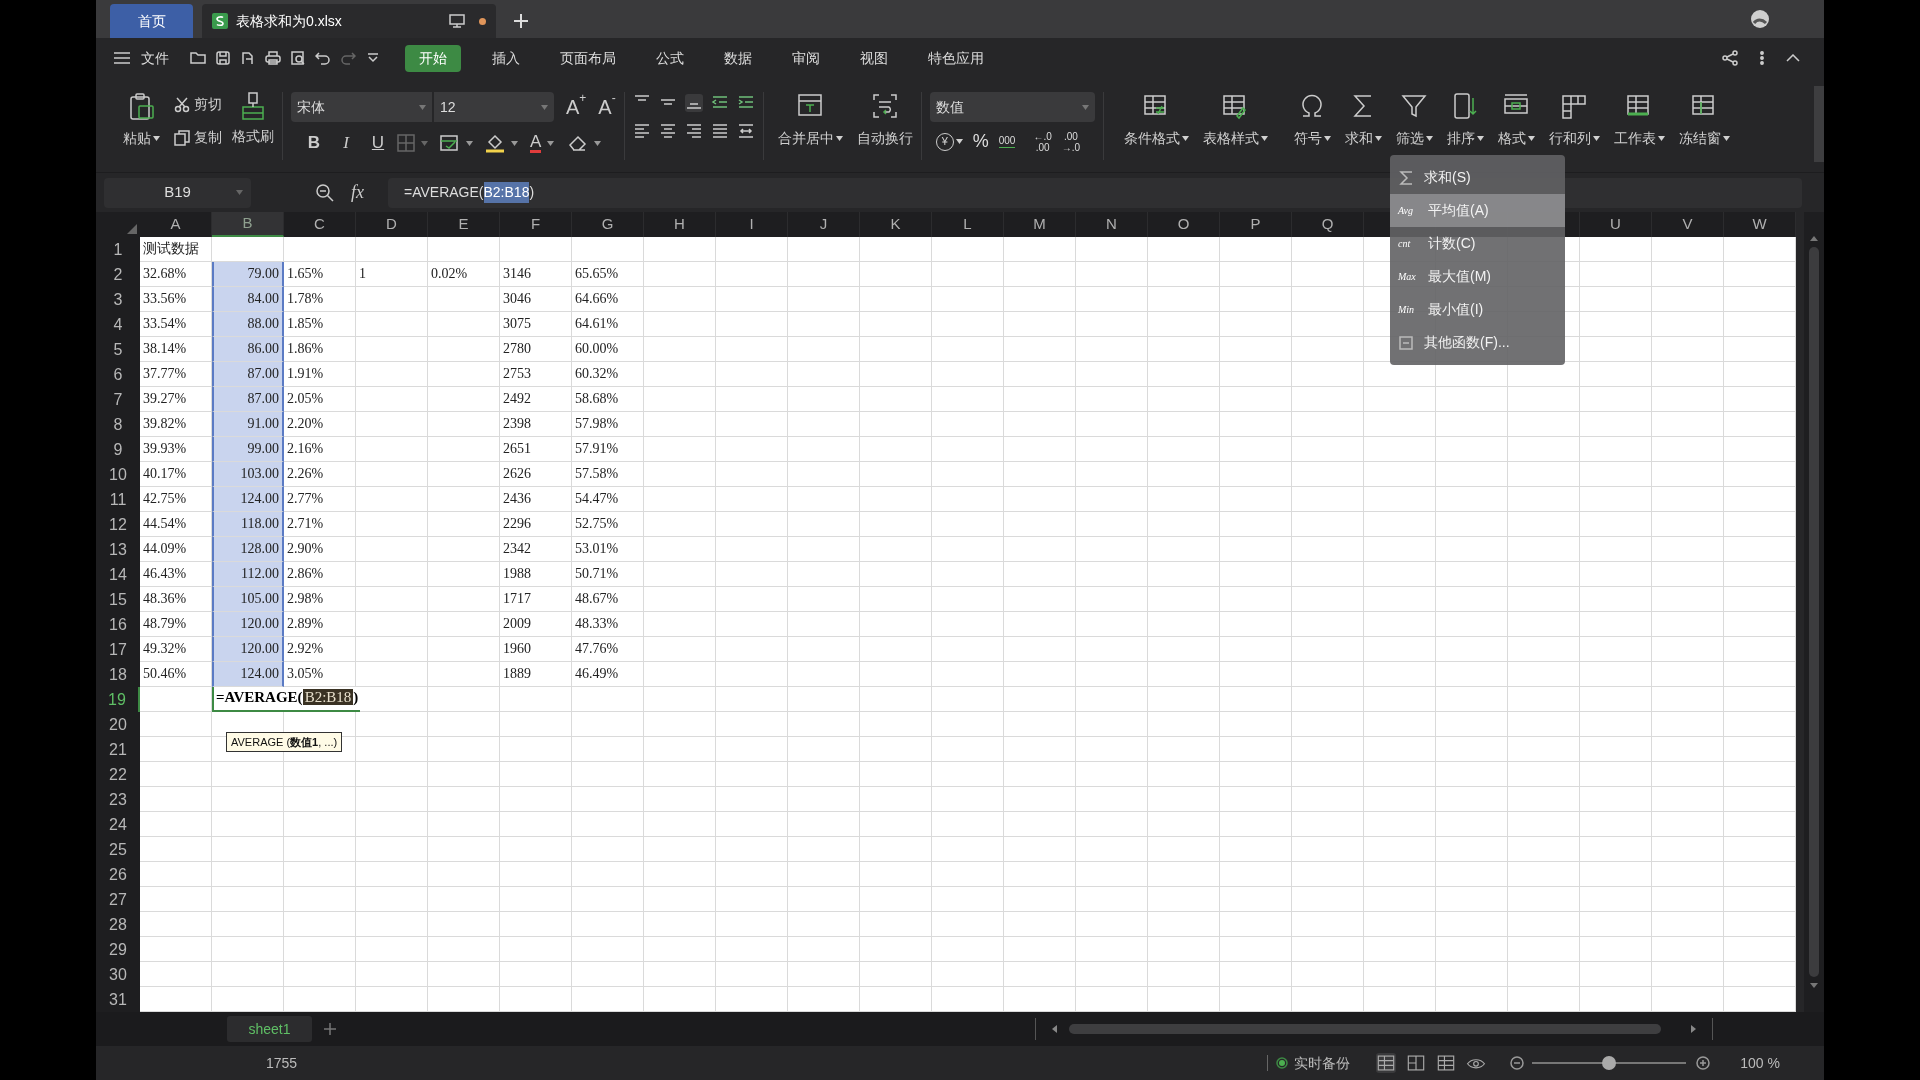 The height and width of the screenshot is (1080, 1920). I want to click on backup-button: 实时备份, so click(1313, 1063).